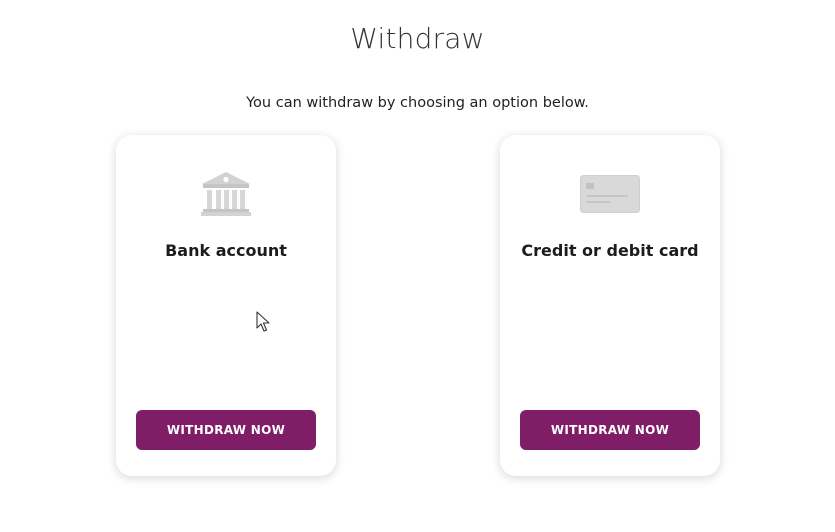 The image size is (835, 532). Describe the element at coordinates (226, 250) in the screenshot. I see `bank-account-label: Bank account` at that location.